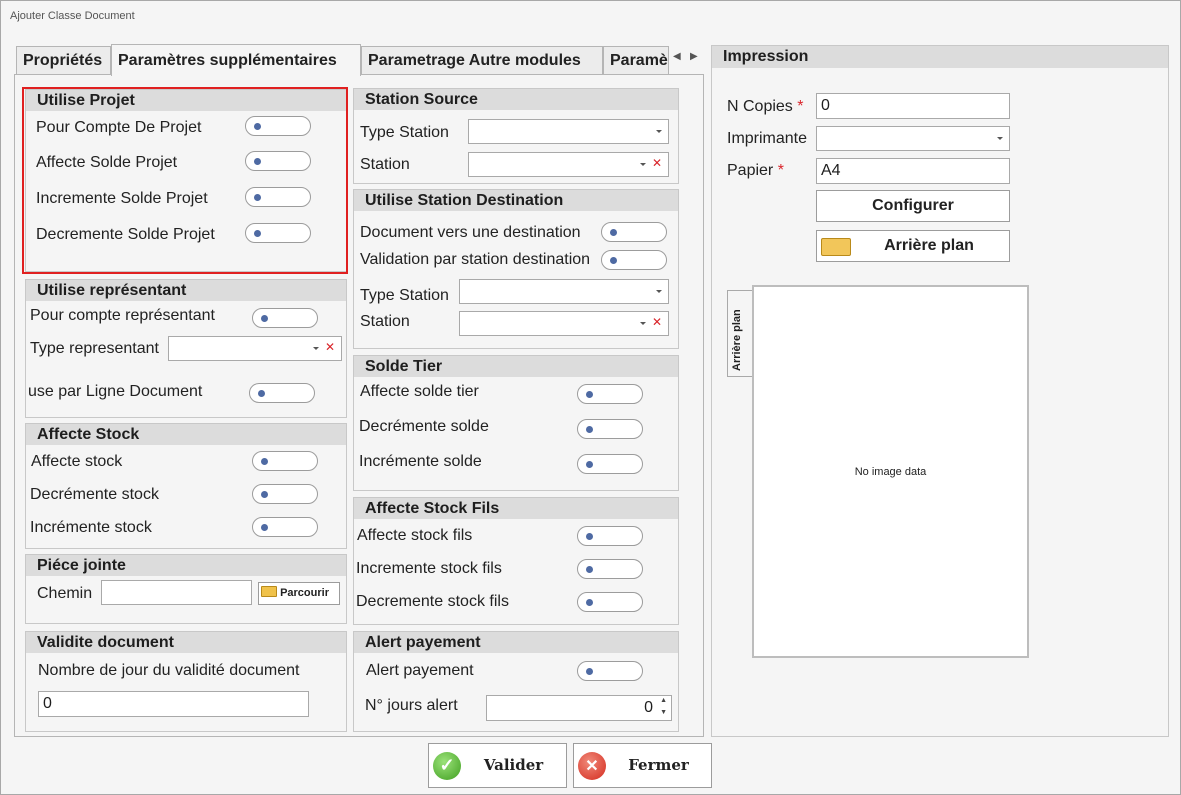 This screenshot has width=1181, height=795. I want to click on jours-alert-value: 0, so click(648, 707).